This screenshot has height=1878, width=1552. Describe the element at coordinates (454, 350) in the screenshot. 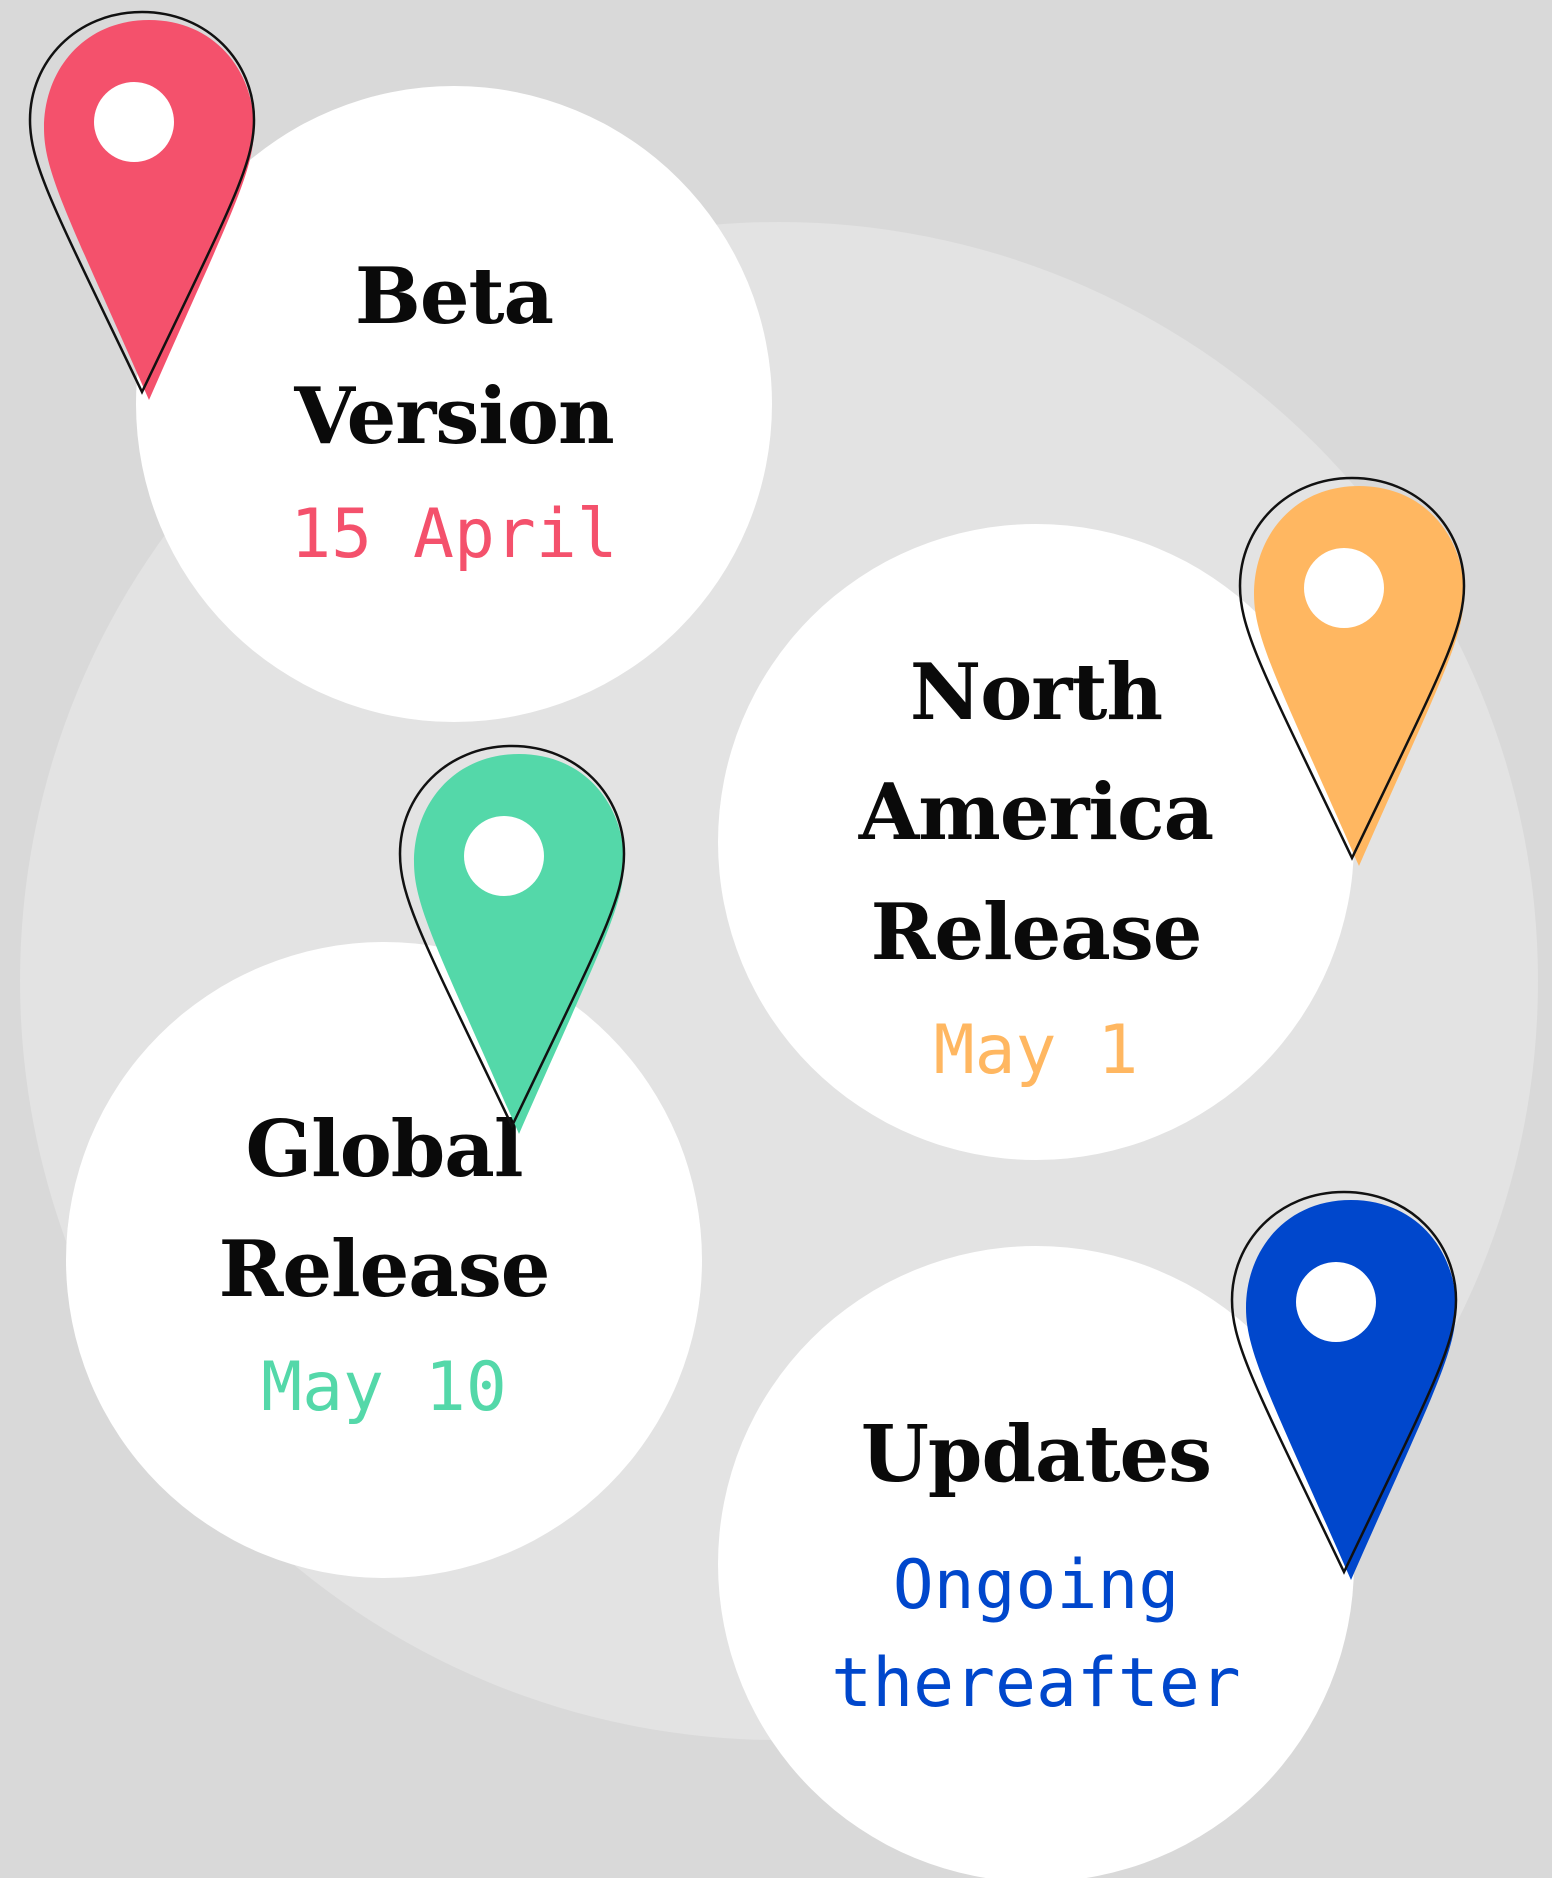

I see `milestone-title: Beta Version` at that location.